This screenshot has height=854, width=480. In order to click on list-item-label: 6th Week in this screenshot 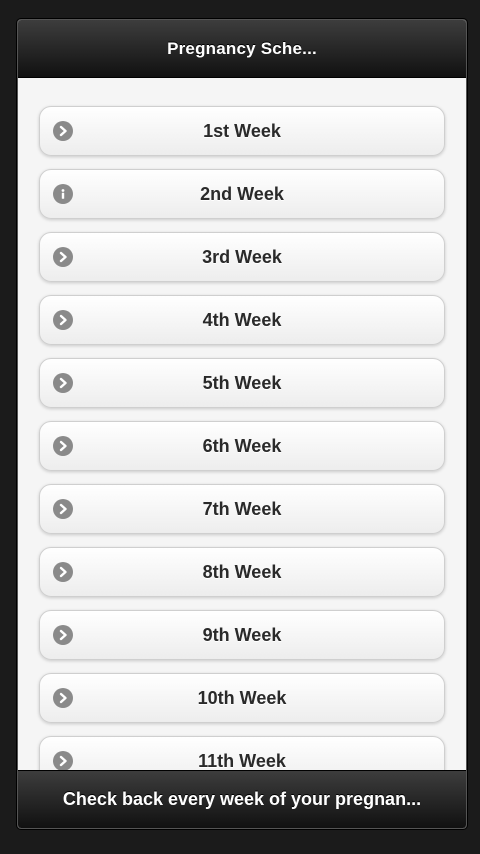, I will do `click(242, 445)`.